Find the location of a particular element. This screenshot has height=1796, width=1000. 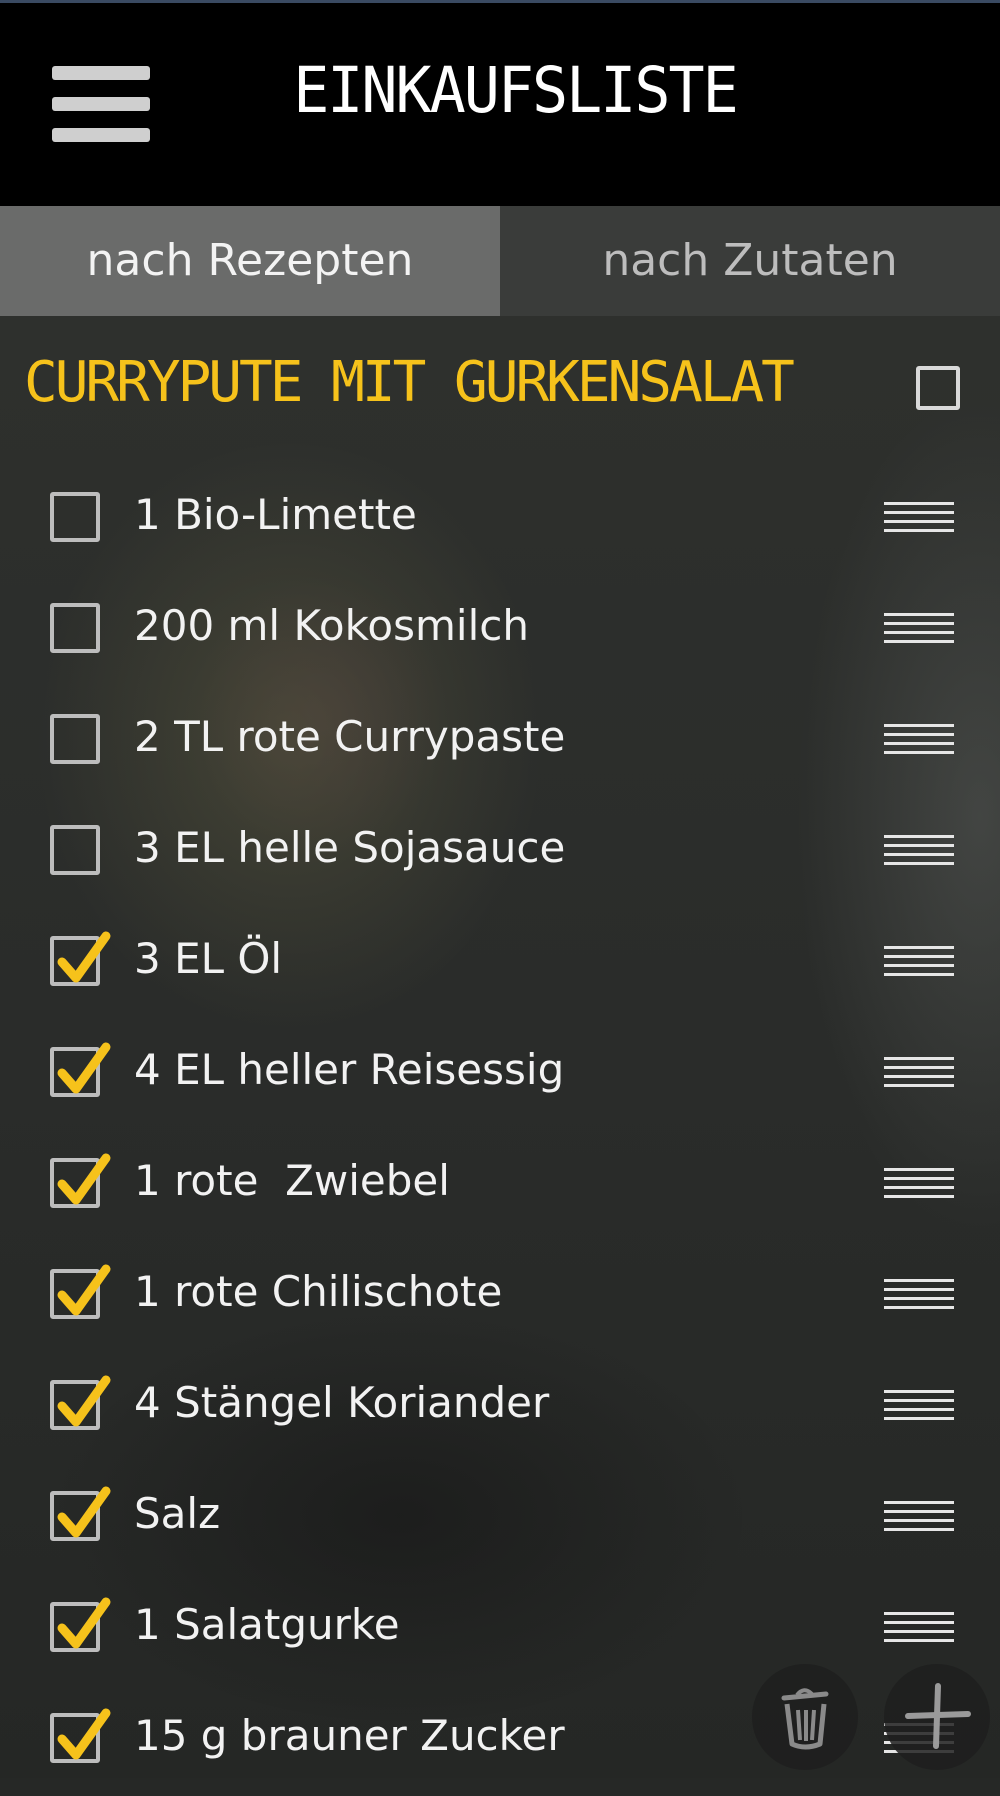

ingredient-label: 3 EL Öl is located at coordinates (208, 958).